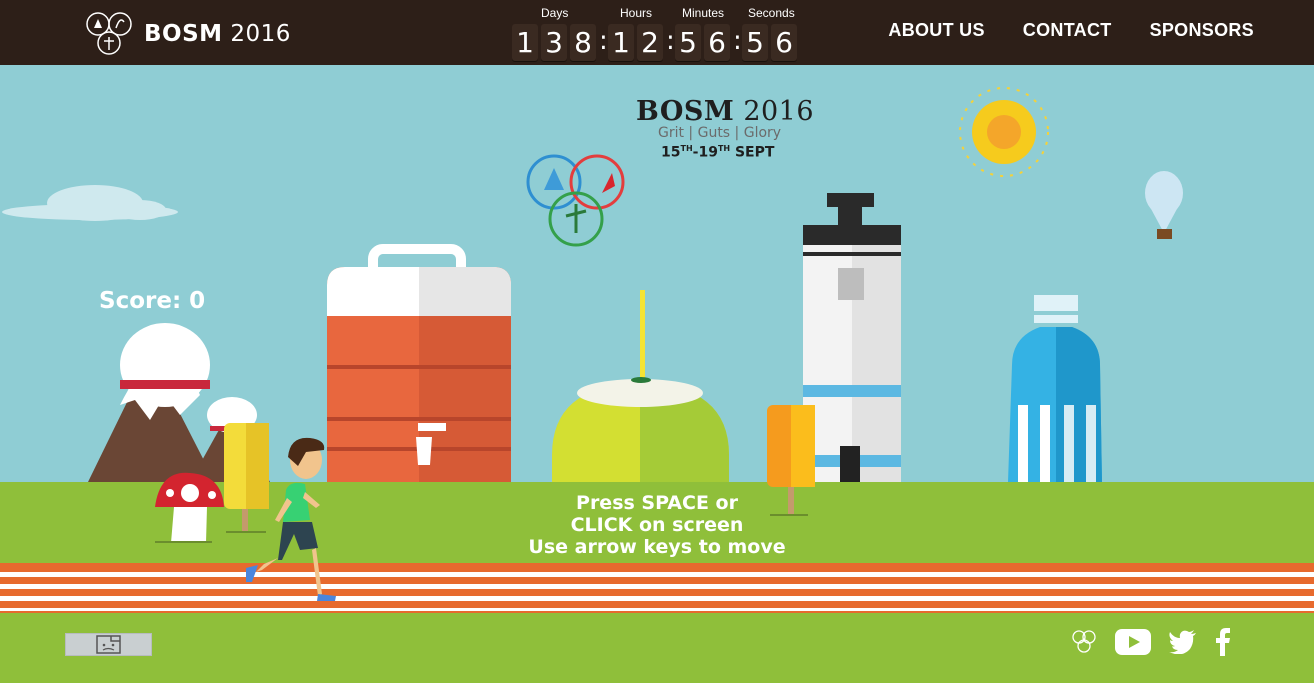  I want to click on event-title-year: 2016, so click(779, 111).